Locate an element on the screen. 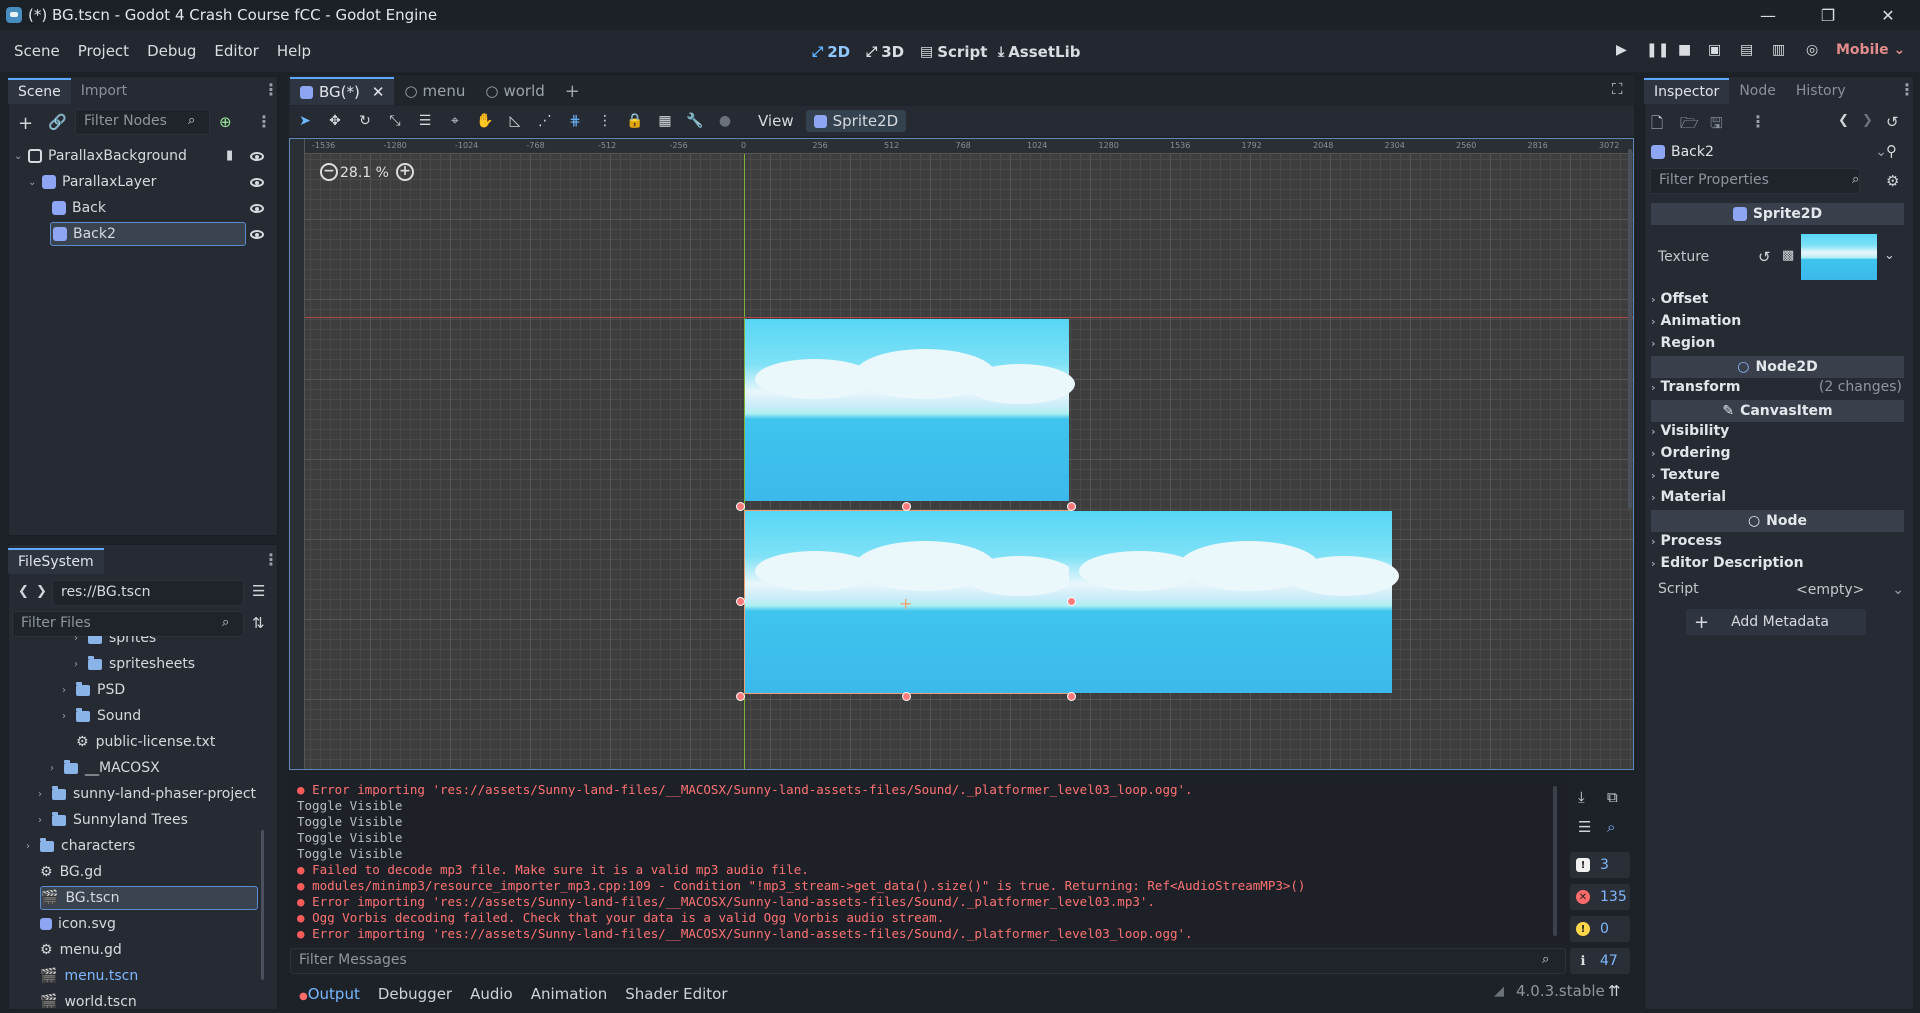 This screenshot has height=1013, width=1920. fs-file-public-license: ⚙ public-license.txt is located at coordinates (145, 742).